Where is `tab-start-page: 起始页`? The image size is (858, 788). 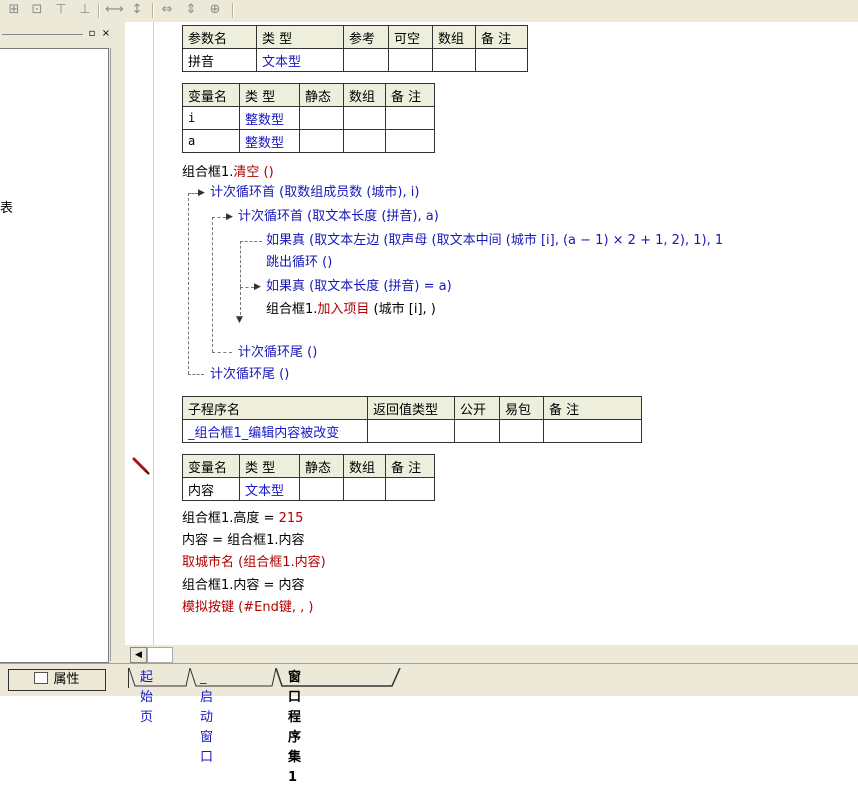 tab-start-page: 起始页 is located at coordinates (146, 696).